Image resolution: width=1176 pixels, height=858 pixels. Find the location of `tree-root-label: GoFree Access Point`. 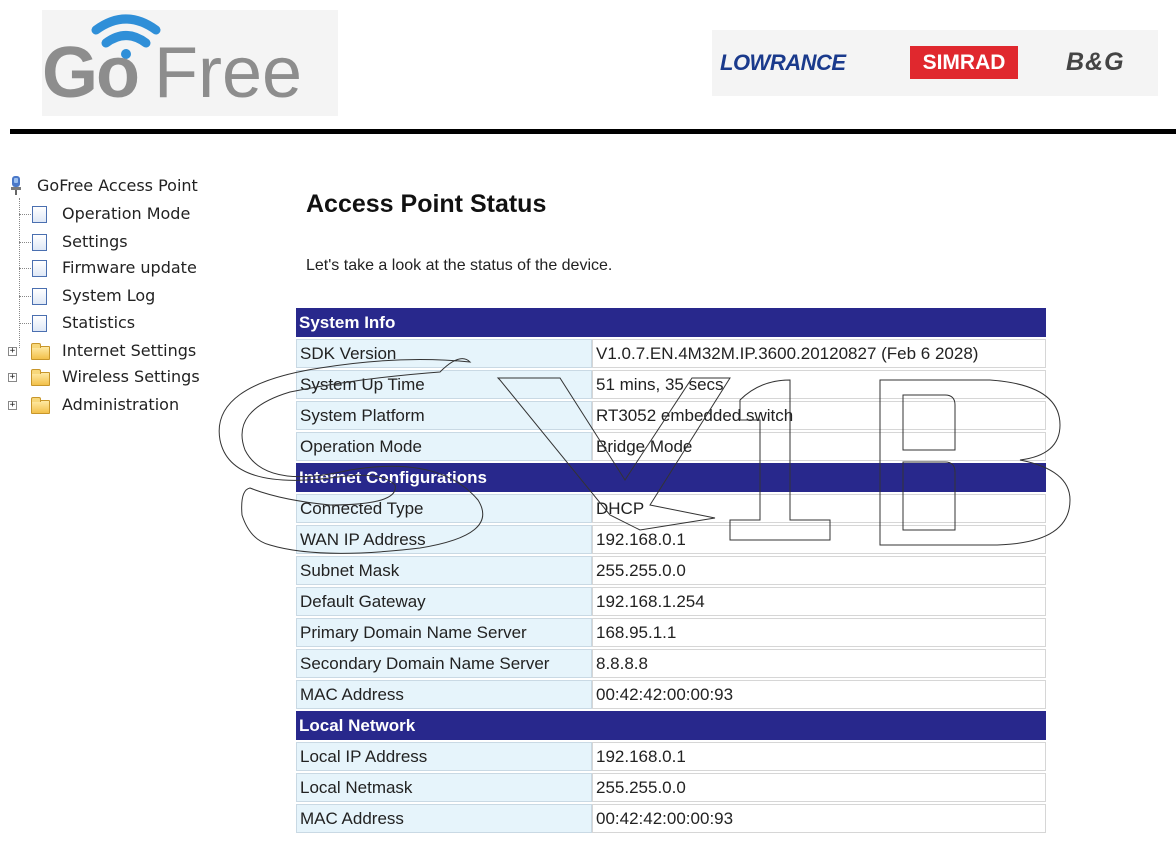

tree-root-label: GoFree Access Point is located at coordinates (117, 185).